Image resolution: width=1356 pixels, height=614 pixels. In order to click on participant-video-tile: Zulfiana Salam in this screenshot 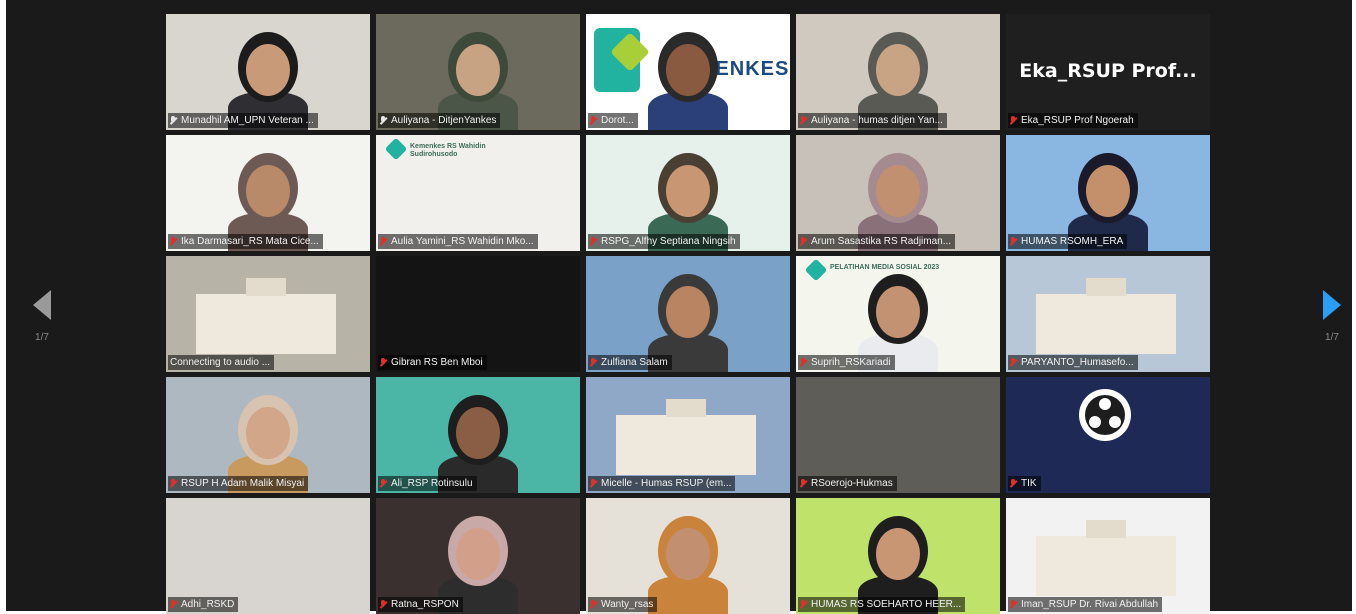, I will do `click(688, 314)`.